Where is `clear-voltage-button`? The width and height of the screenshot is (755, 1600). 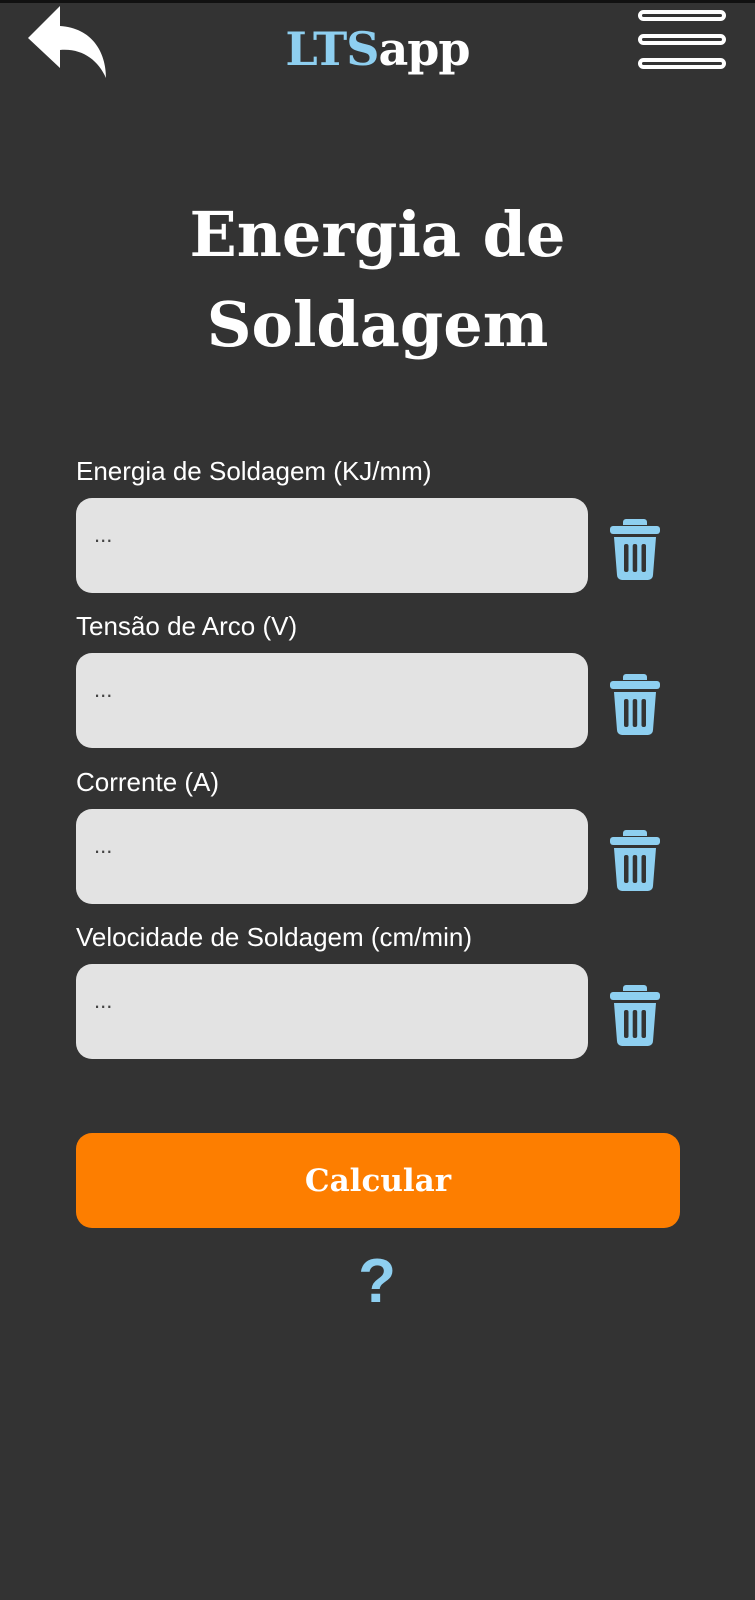 clear-voltage-button is located at coordinates (635, 704).